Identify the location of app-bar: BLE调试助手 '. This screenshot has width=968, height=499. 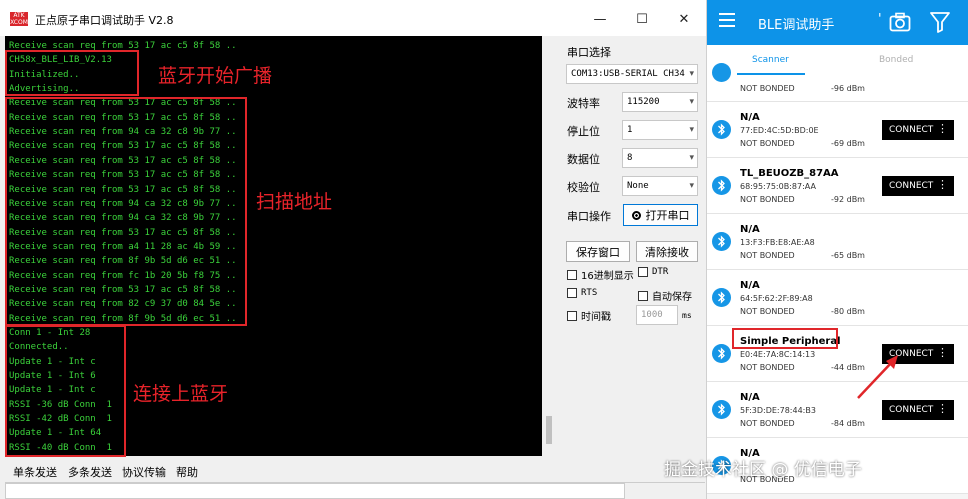
(837, 22).